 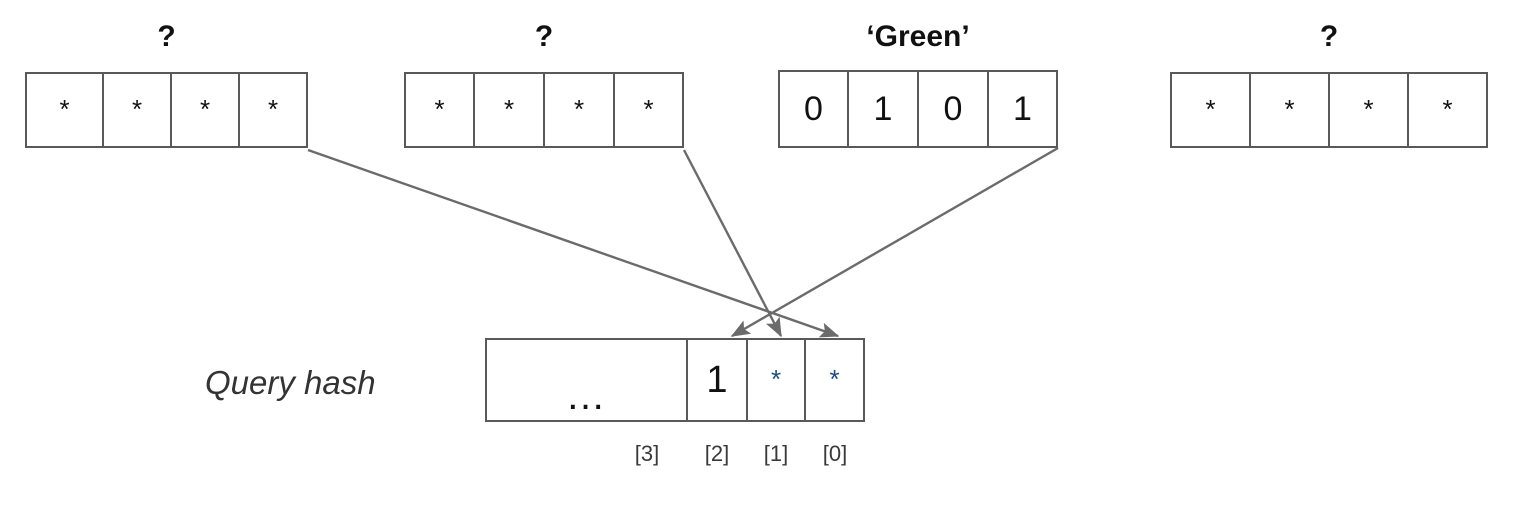 I want to click on register-green-cell-2: 0, so click(x=953, y=109).